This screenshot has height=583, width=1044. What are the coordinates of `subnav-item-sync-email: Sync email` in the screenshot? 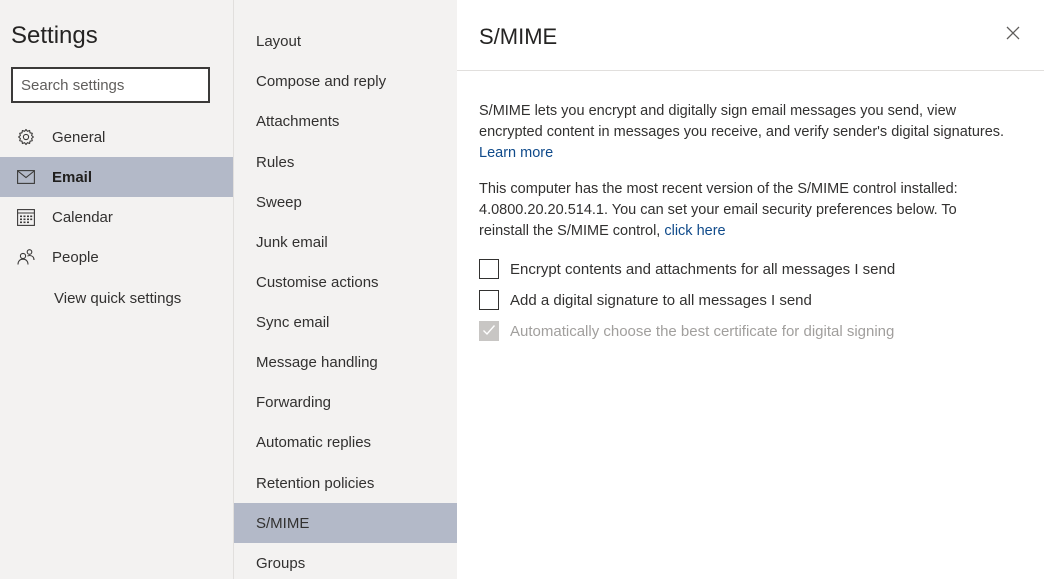 It's located at (345, 322).